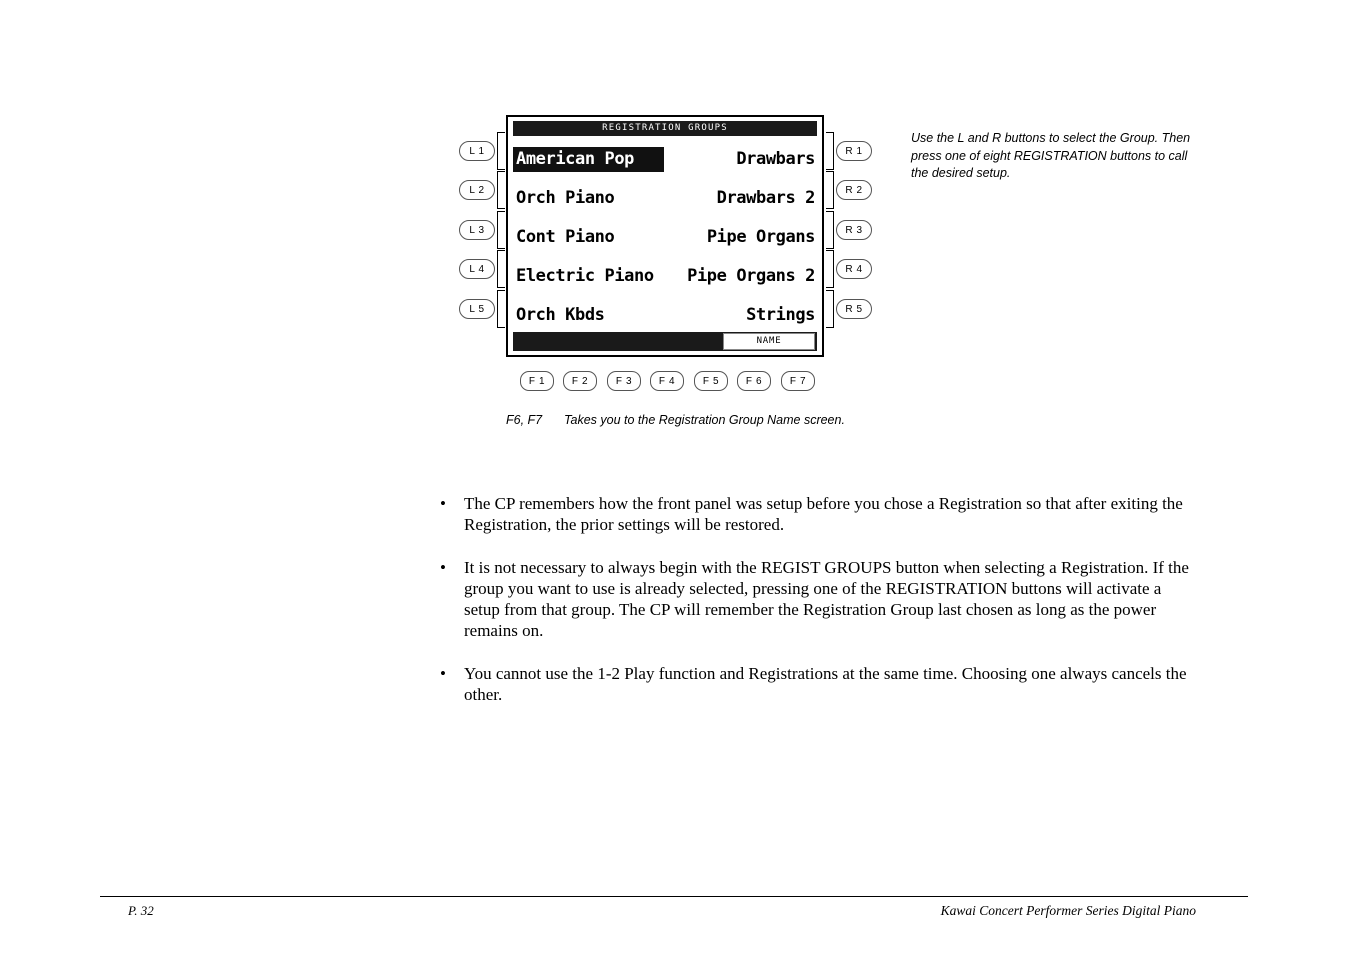 The width and height of the screenshot is (1348, 954). I want to click on button-l4: L 4, so click(477, 269).